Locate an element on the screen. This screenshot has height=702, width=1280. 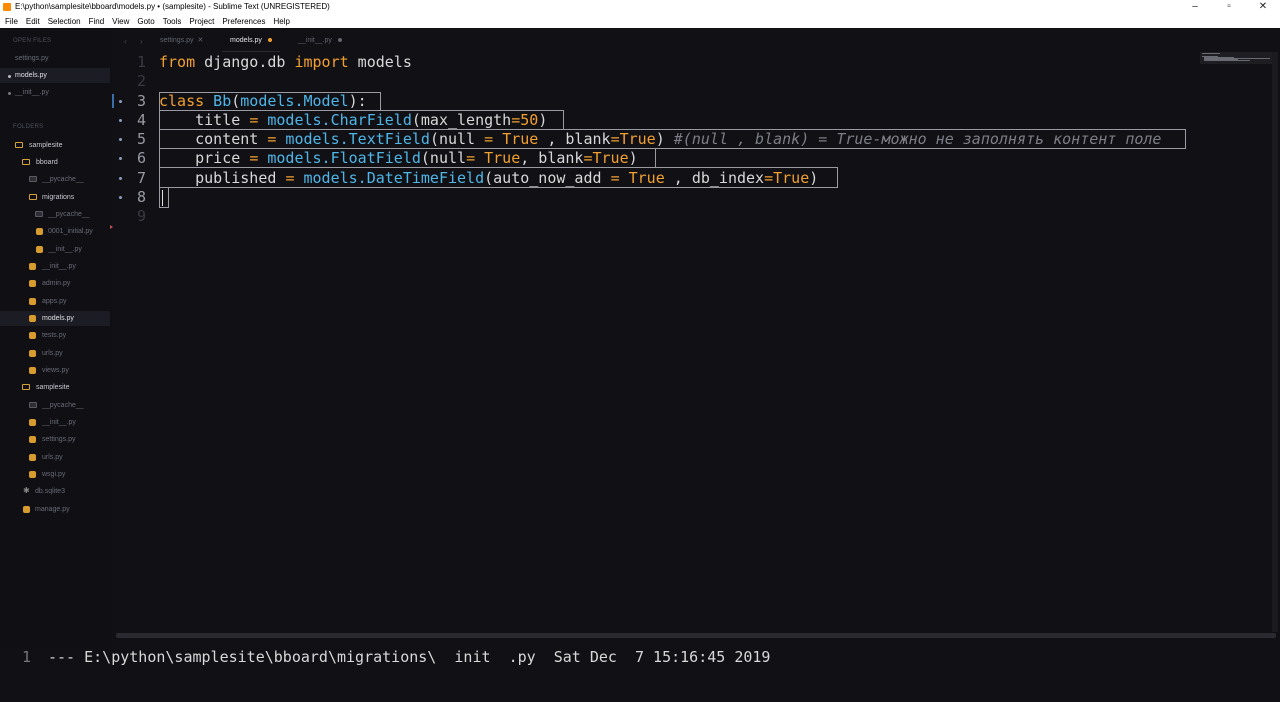
modified-line-dot-icon is located at coordinates (120, 178).